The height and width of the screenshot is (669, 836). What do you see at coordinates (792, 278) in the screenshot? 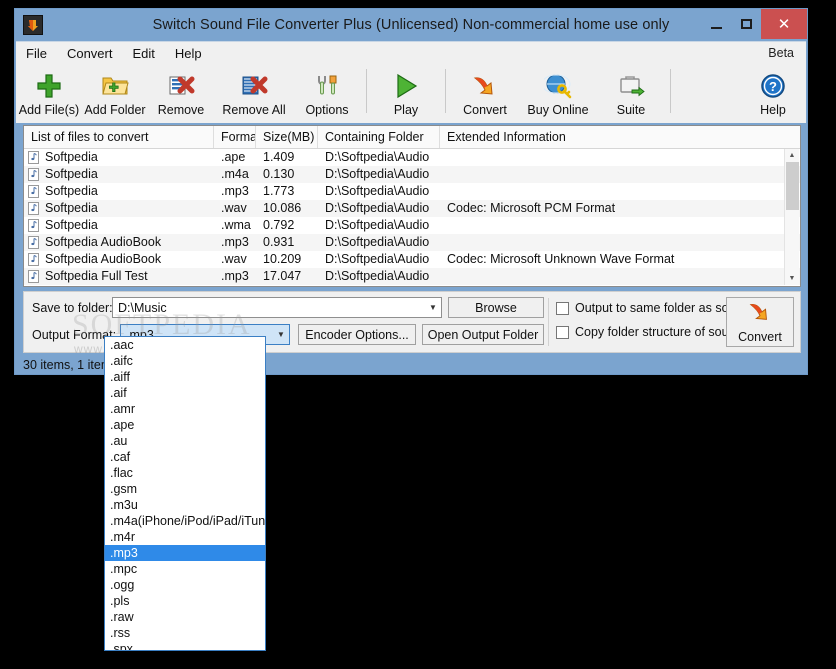
I see `scroll-down-icon: ▼` at bounding box center [792, 278].